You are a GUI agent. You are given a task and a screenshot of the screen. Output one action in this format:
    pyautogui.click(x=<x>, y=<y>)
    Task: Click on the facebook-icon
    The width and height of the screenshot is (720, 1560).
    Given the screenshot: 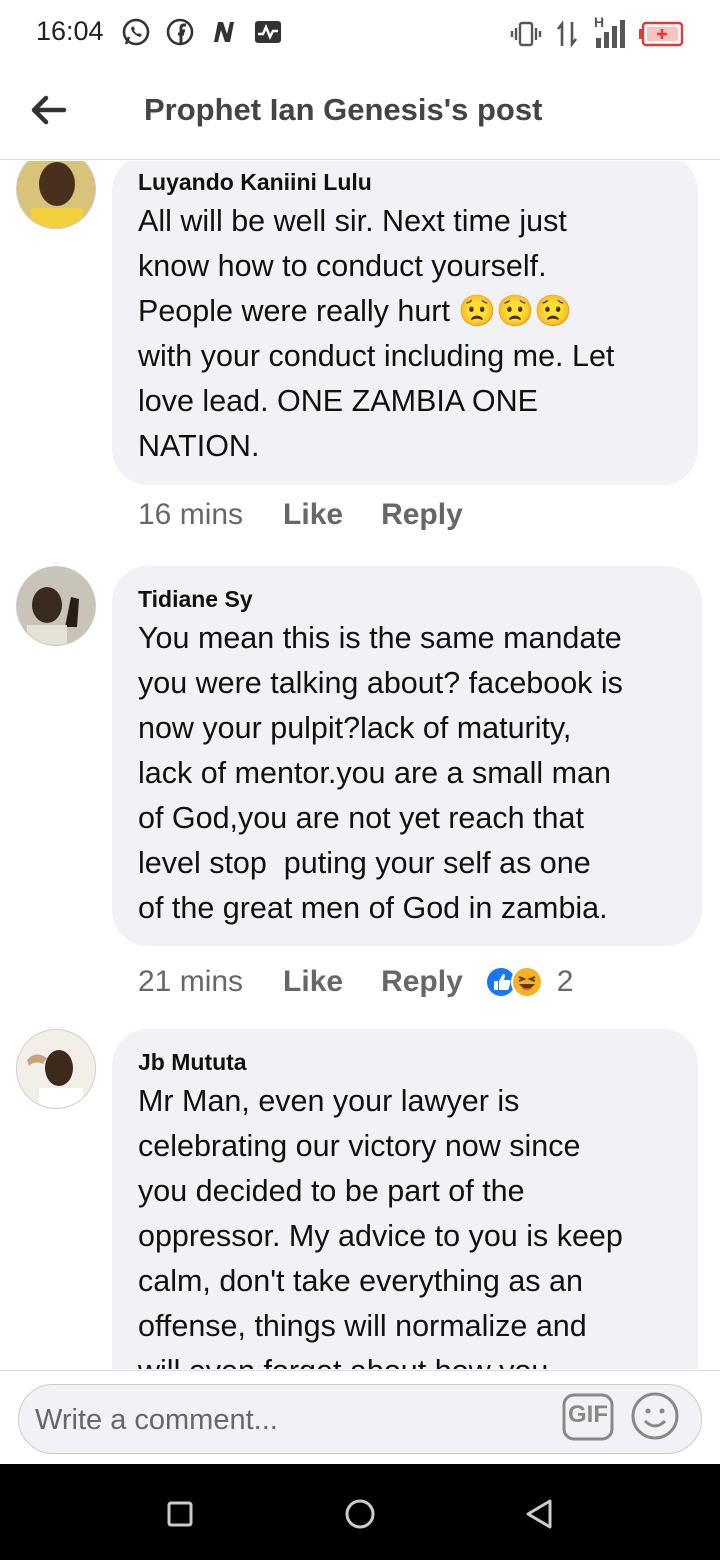 What is the action you would take?
    pyautogui.click(x=180, y=32)
    